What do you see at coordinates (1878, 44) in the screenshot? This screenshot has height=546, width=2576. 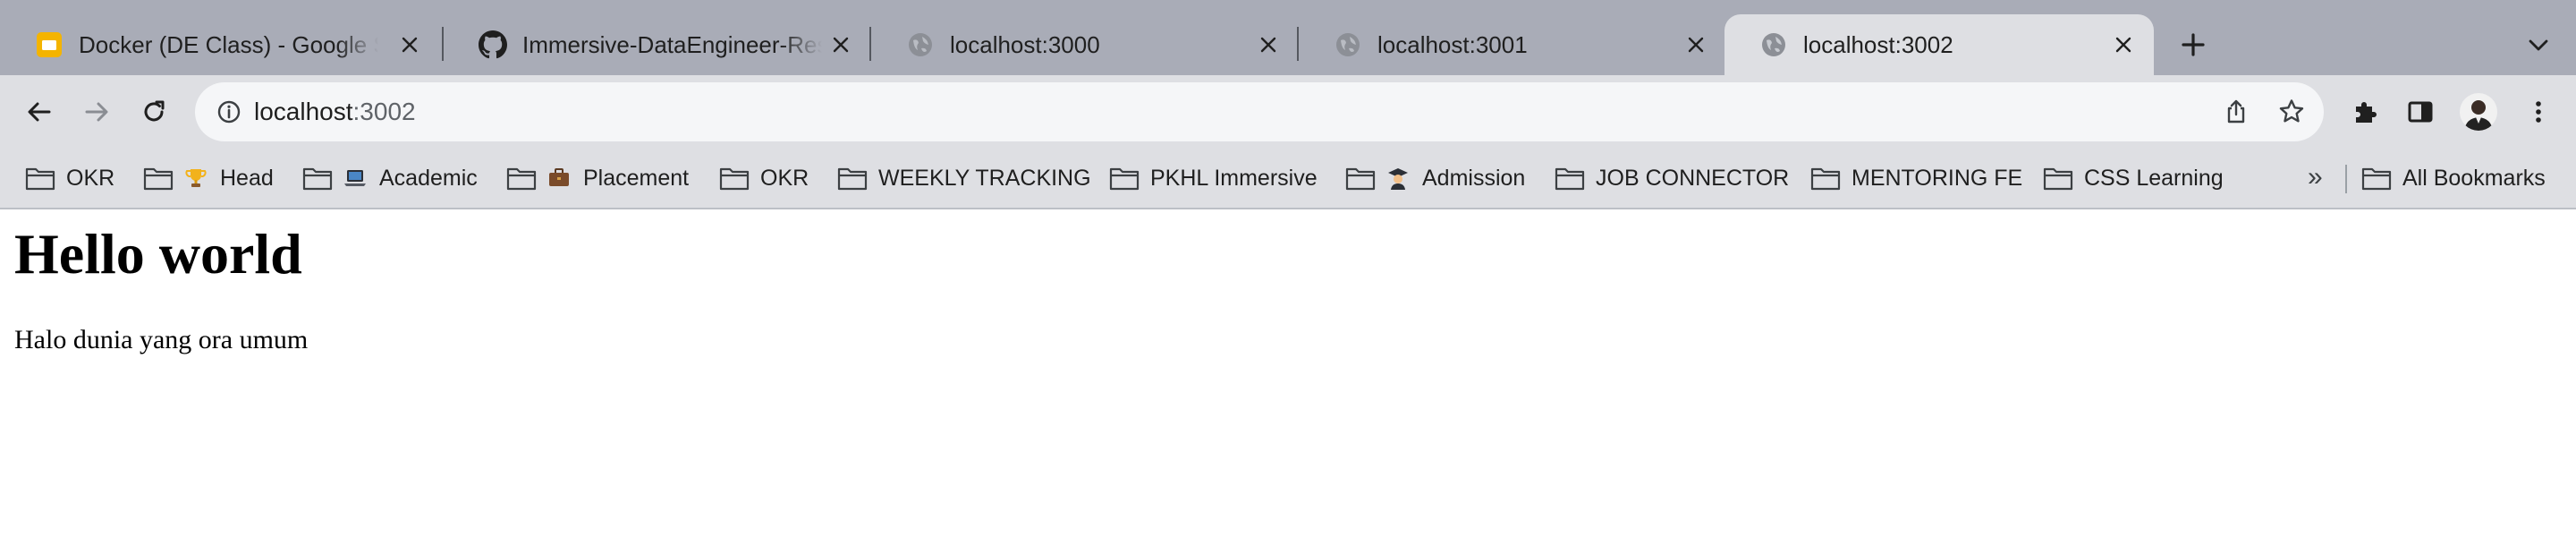 I see `tab-title: localhost:3002` at bounding box center [1878, 44].